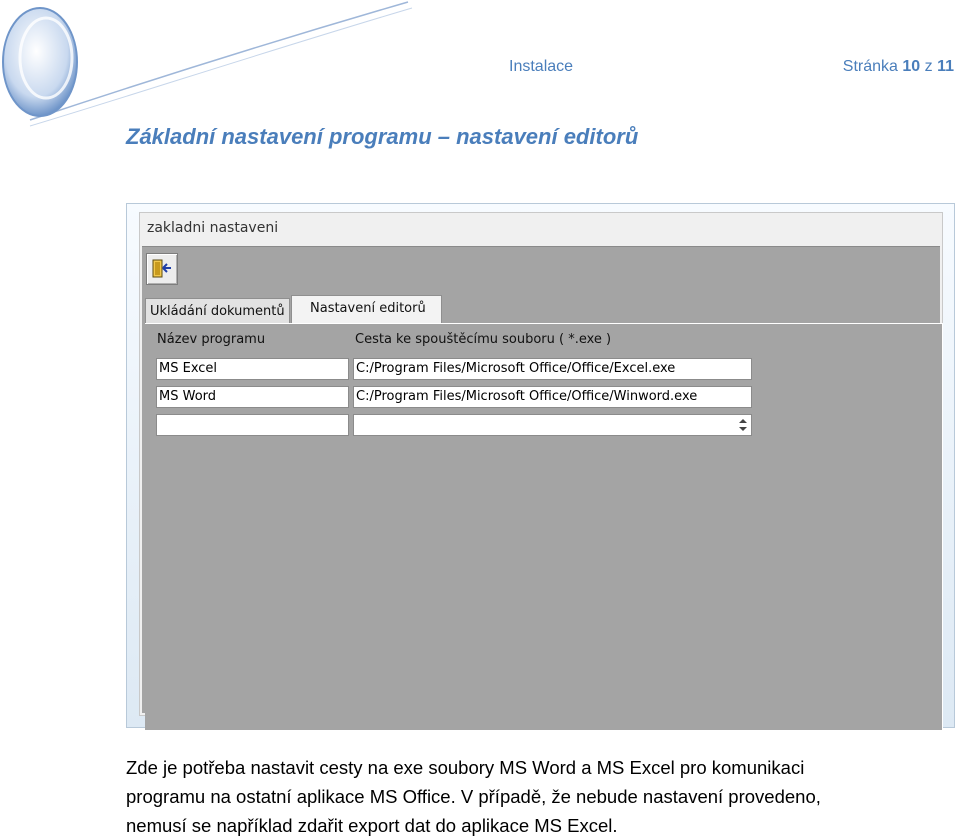 The width and height of the screenshot is (960, 840). I want to click on page-number: Stránka 10 z 11, so click(898, 66).